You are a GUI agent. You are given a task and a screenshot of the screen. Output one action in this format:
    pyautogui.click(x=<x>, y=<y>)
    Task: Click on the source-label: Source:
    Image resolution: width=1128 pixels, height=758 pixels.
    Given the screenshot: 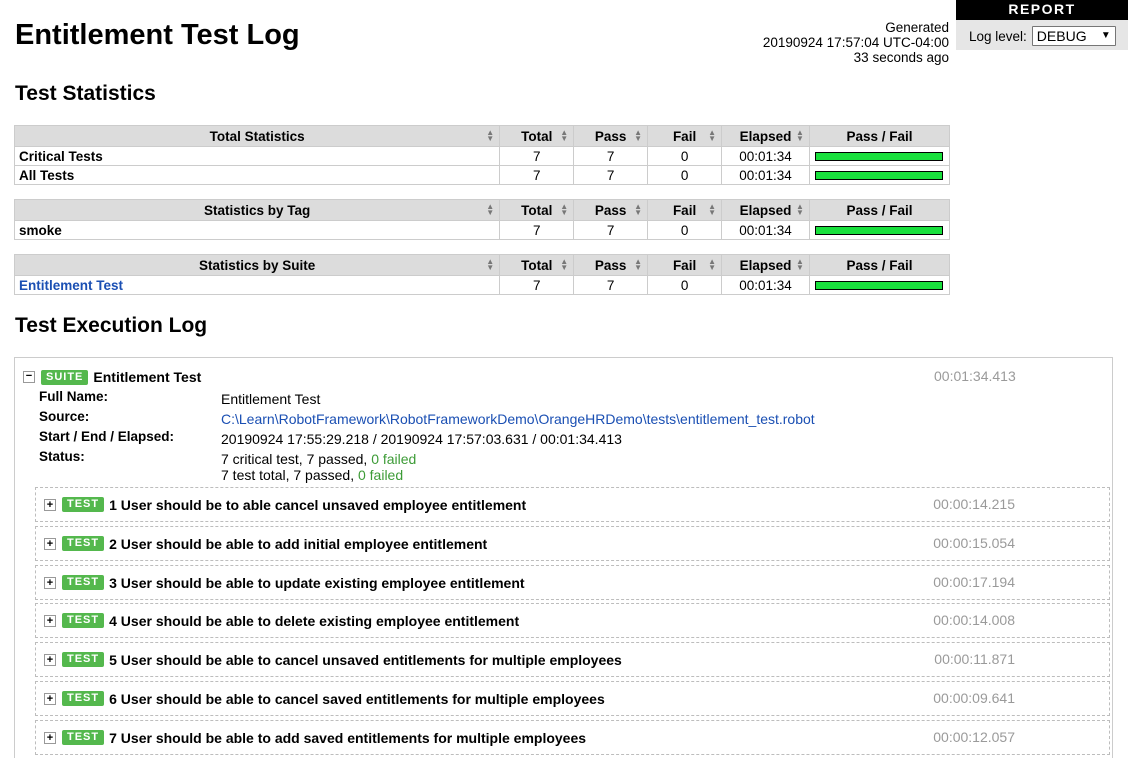 What is the action you would take?
    pyautogui.click(x=64, y=416)
    